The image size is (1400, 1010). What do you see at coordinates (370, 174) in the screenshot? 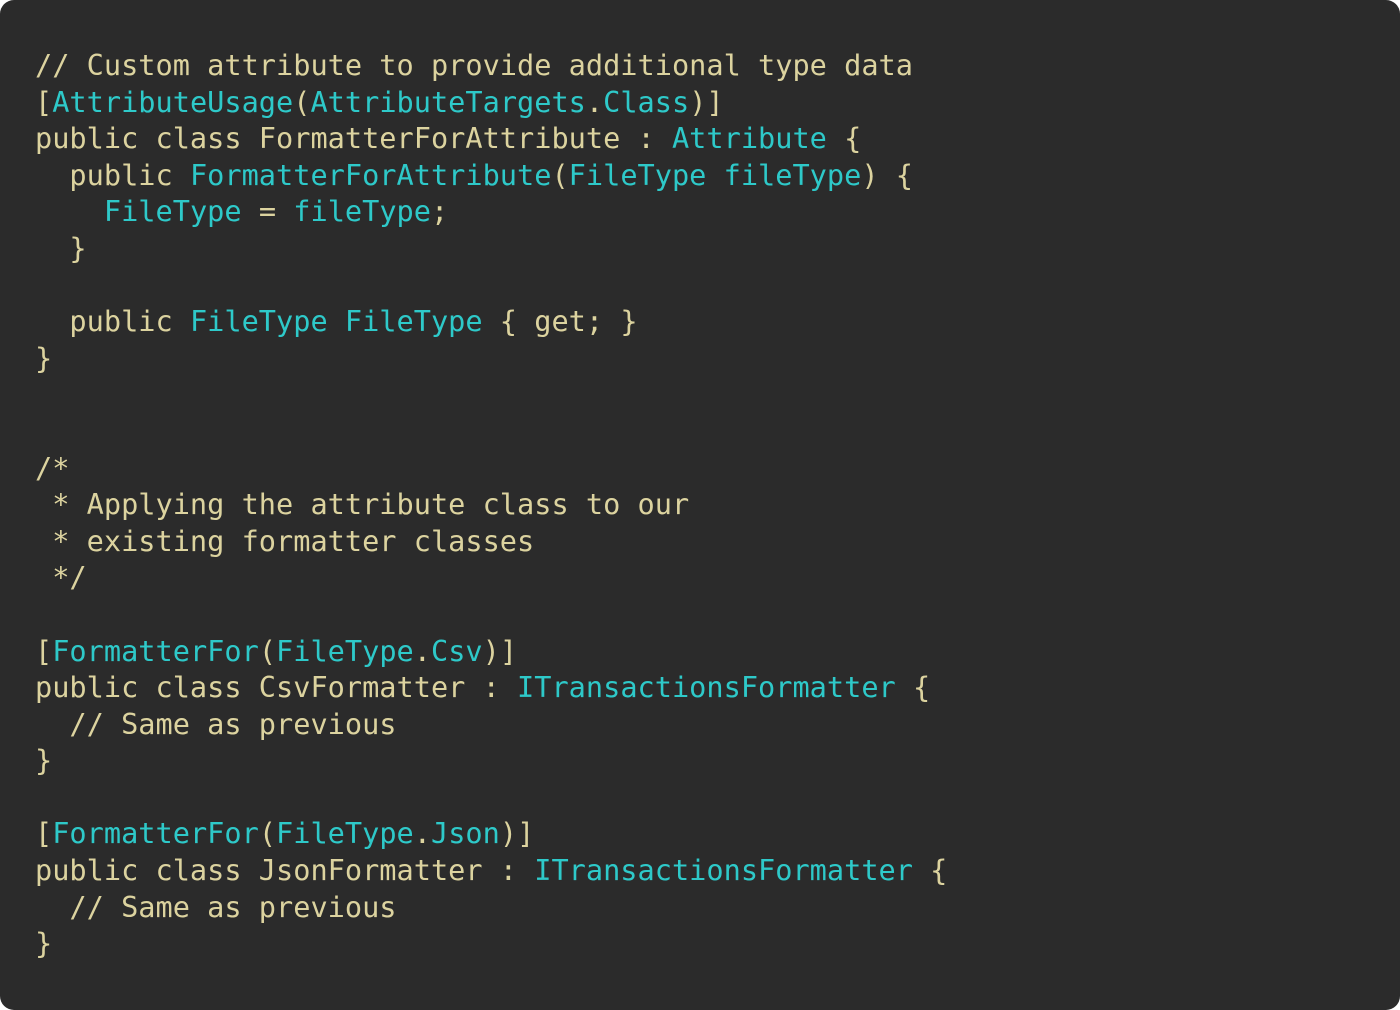
I see `code-token-type: FormatterForAttribute` at bounding box center [370, 174].